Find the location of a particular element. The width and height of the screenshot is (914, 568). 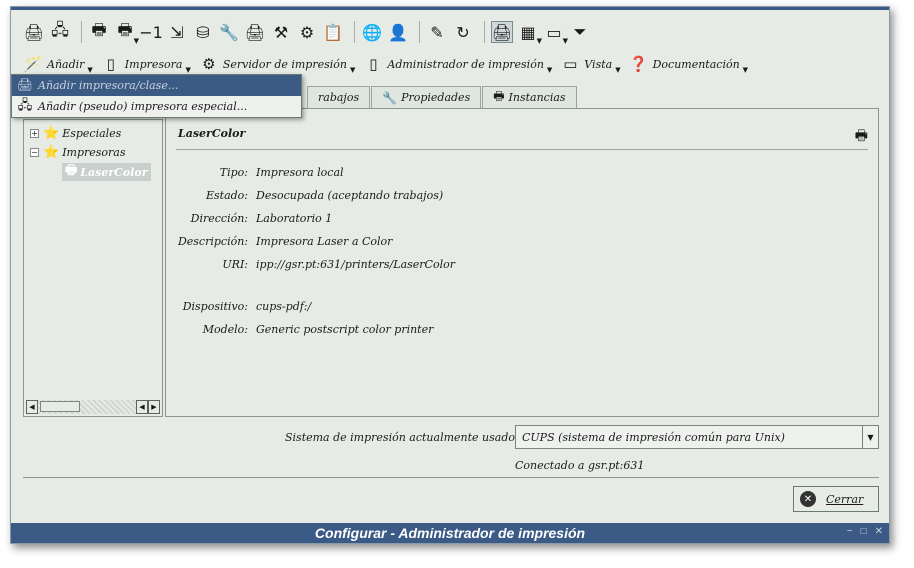

info-row-descripcion: Descripción: Impresora Laser a Color is located at coordinates (279, 241).